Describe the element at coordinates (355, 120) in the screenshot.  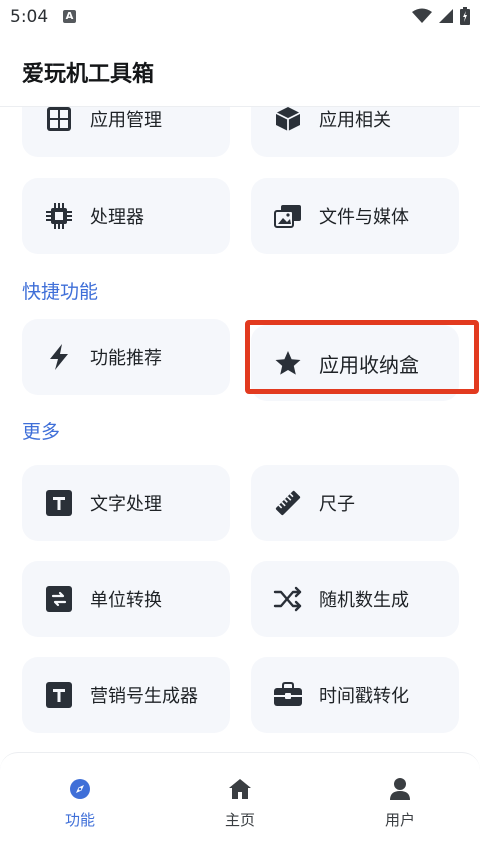
I see `tool-label: 应用相关` at that location.